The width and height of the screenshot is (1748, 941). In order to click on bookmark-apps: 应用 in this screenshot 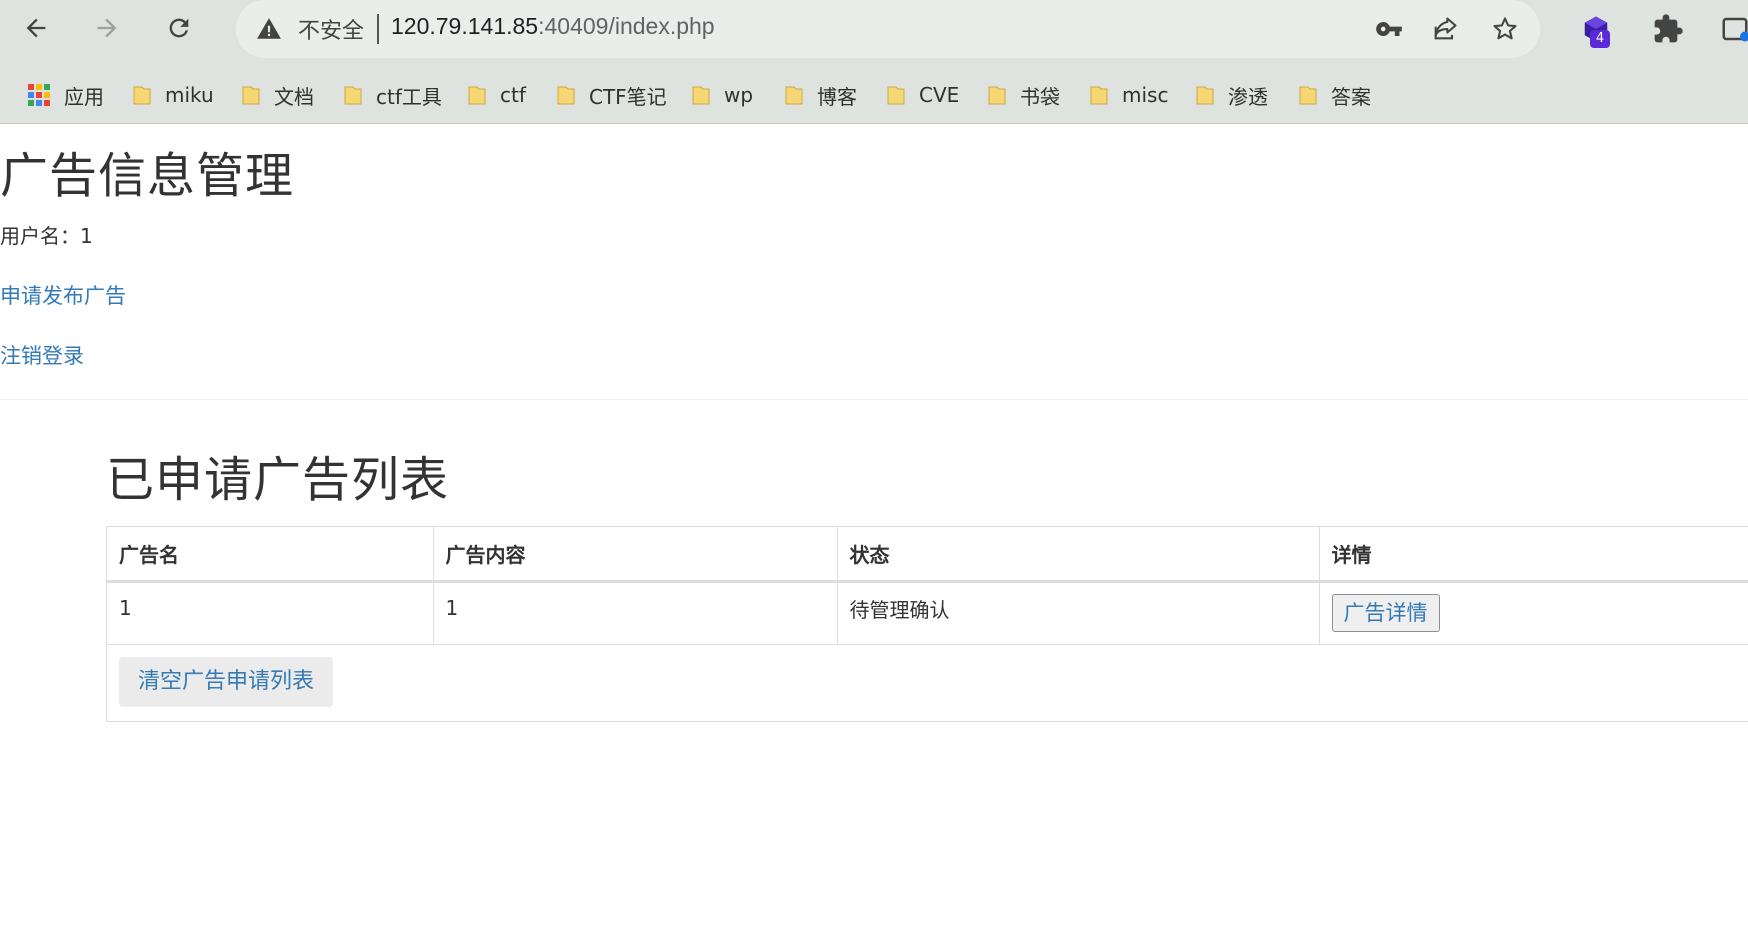, I will do `click(66, 95)`.